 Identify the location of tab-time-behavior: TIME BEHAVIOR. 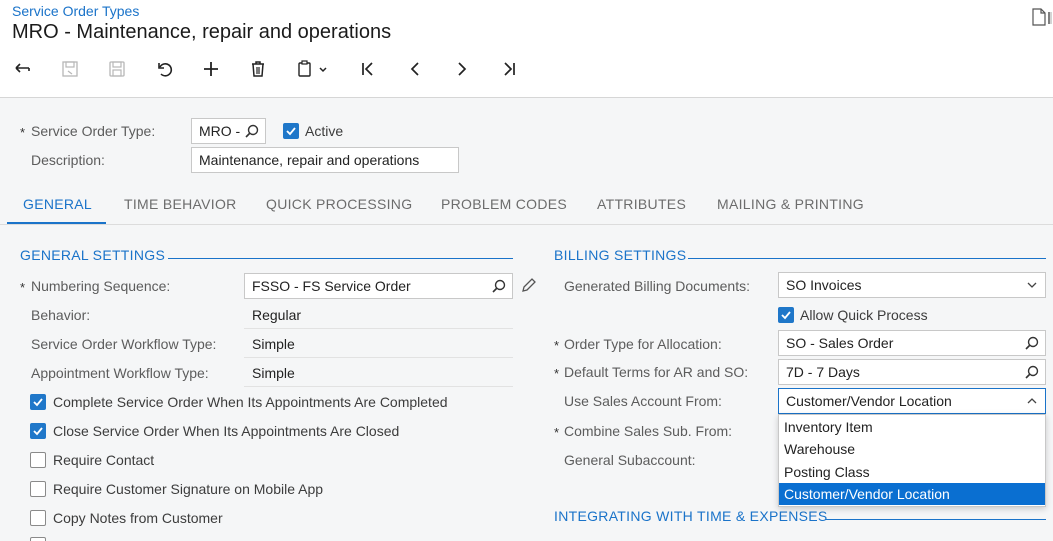
(180, 204).